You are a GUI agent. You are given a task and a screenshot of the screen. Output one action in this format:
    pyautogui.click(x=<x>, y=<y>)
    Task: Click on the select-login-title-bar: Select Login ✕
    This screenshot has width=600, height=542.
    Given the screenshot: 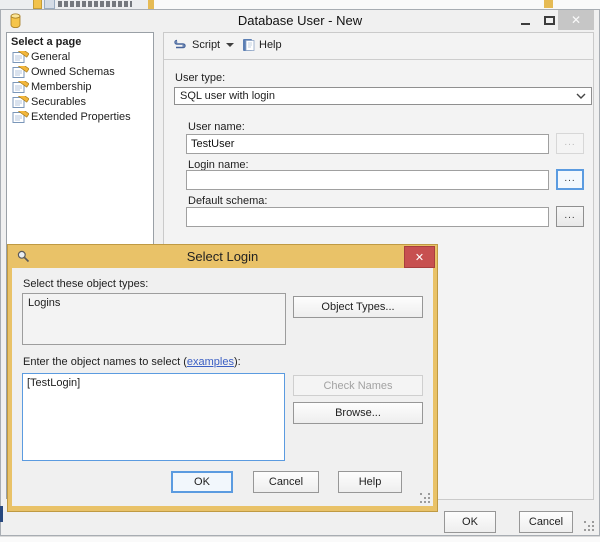 What is the action you would take?
    pyautogui.click(x=222, y=256)
    